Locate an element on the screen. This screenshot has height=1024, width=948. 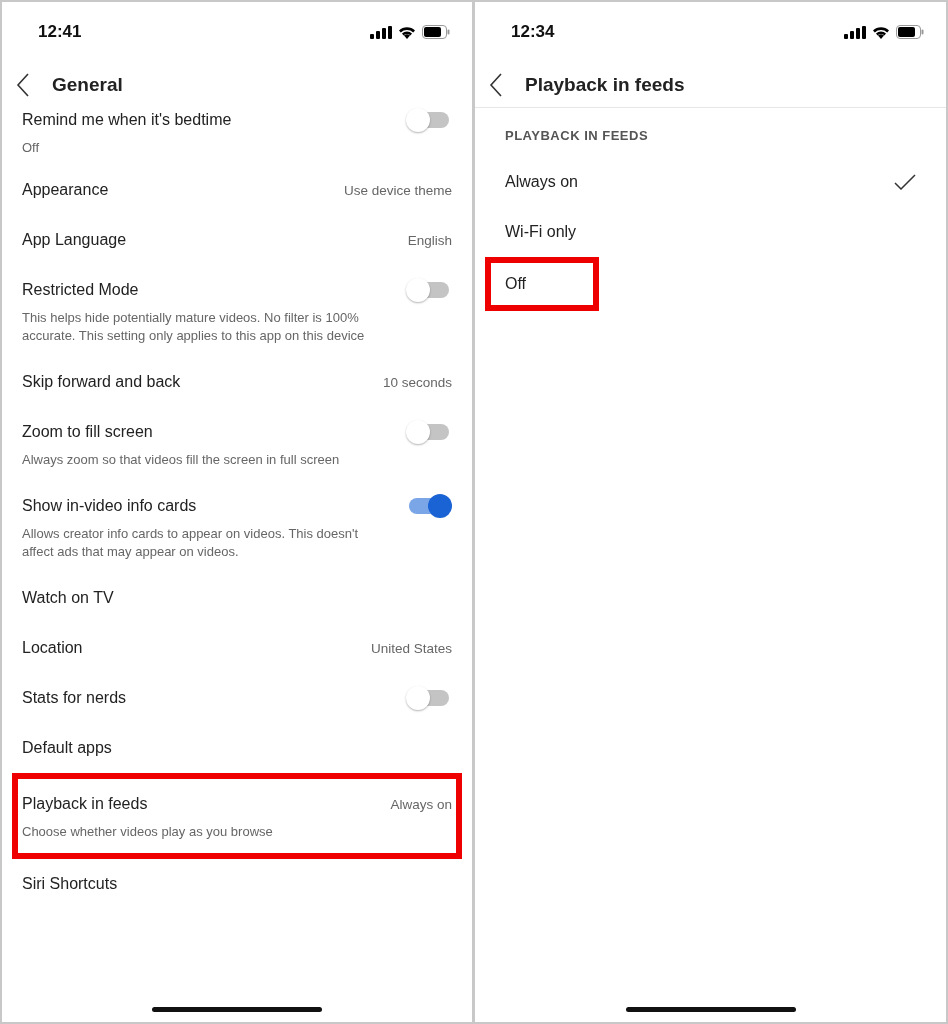
setting-title: Show in-video info cards is located at coordinates (109, 506).